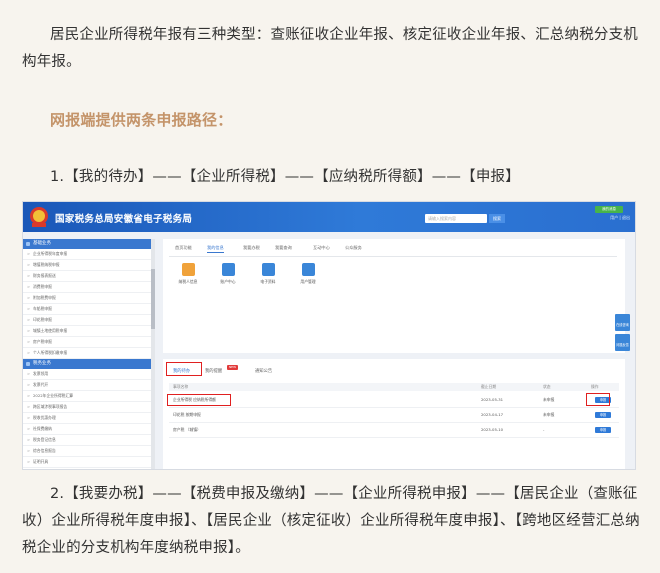 The image size is (660, 573). Describe the element at coordinates (215, 249) in the screenshot. I see `top-tab: 我的信息` at that location.